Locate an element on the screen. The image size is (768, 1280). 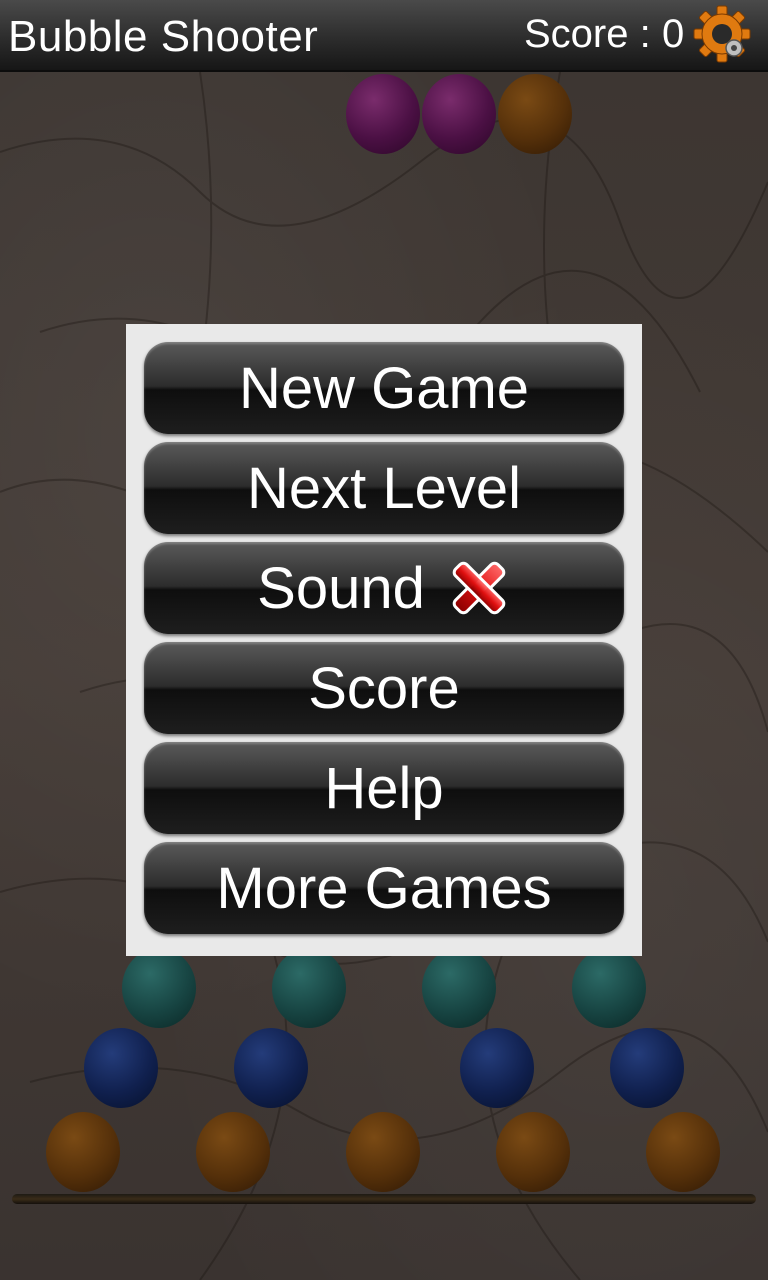
score-value: 0 is located at coordinates (673, 34).